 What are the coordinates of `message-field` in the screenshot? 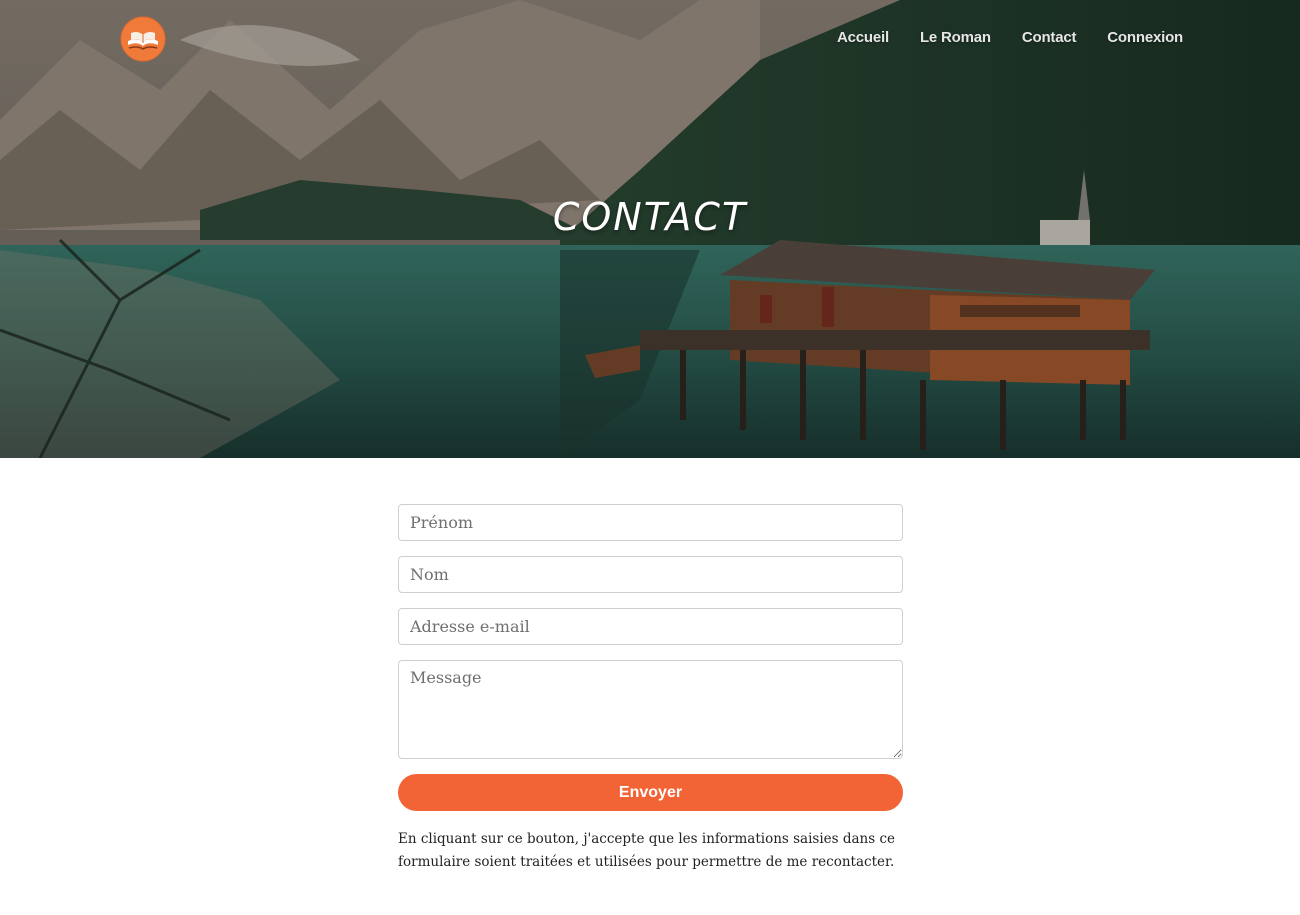 It's located at (650, 709).